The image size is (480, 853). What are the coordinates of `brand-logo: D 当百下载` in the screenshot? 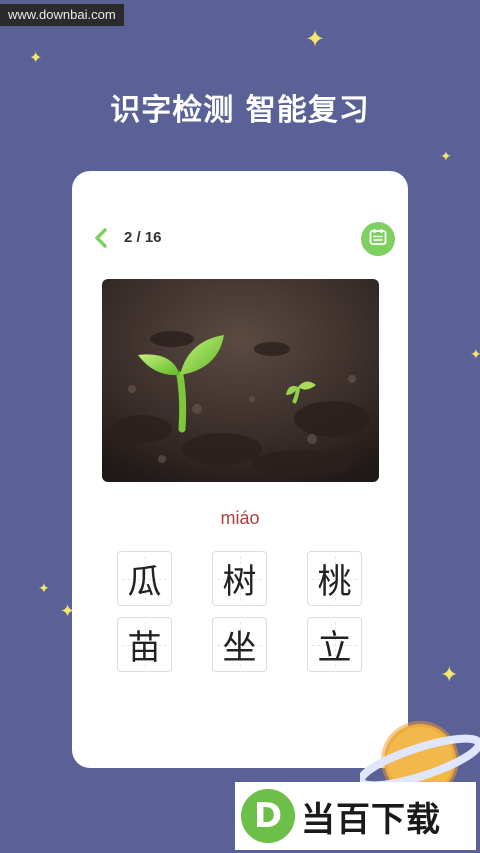 It's located at (355, 816).